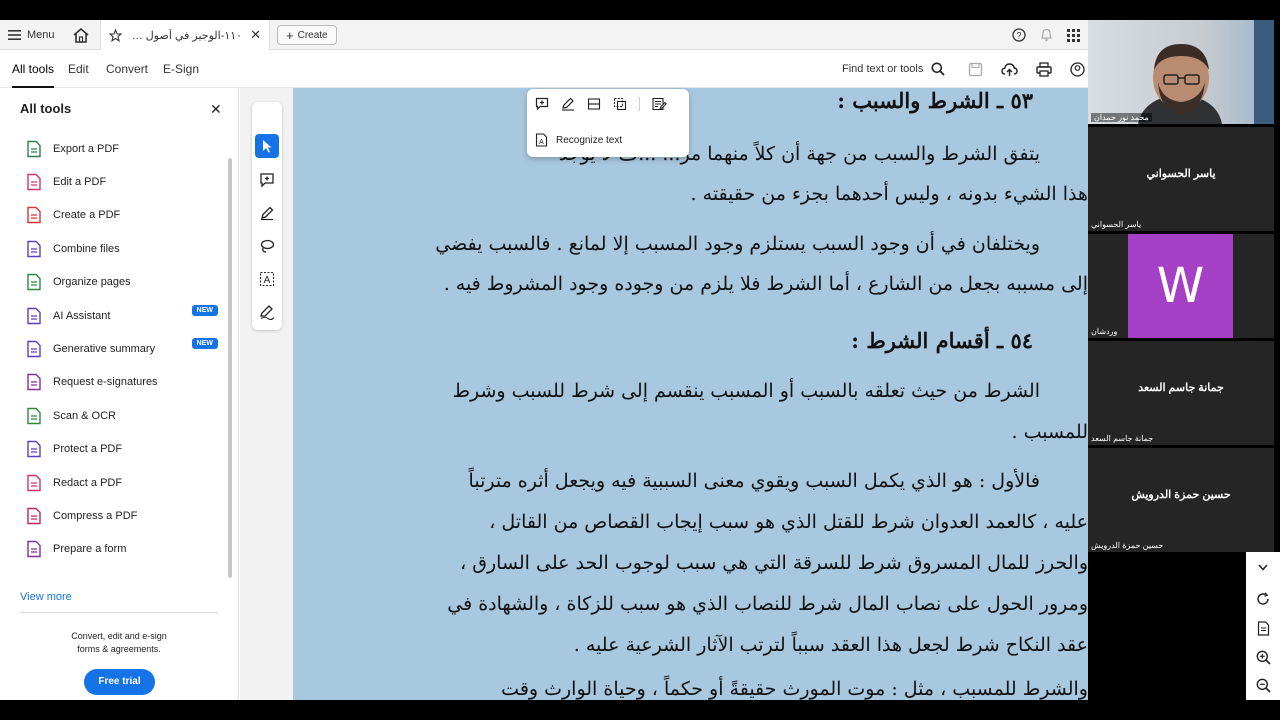 The image size is (1280, 720). I want to click on participant-display-name: ياسر الحسواني, so click(1181, 174).